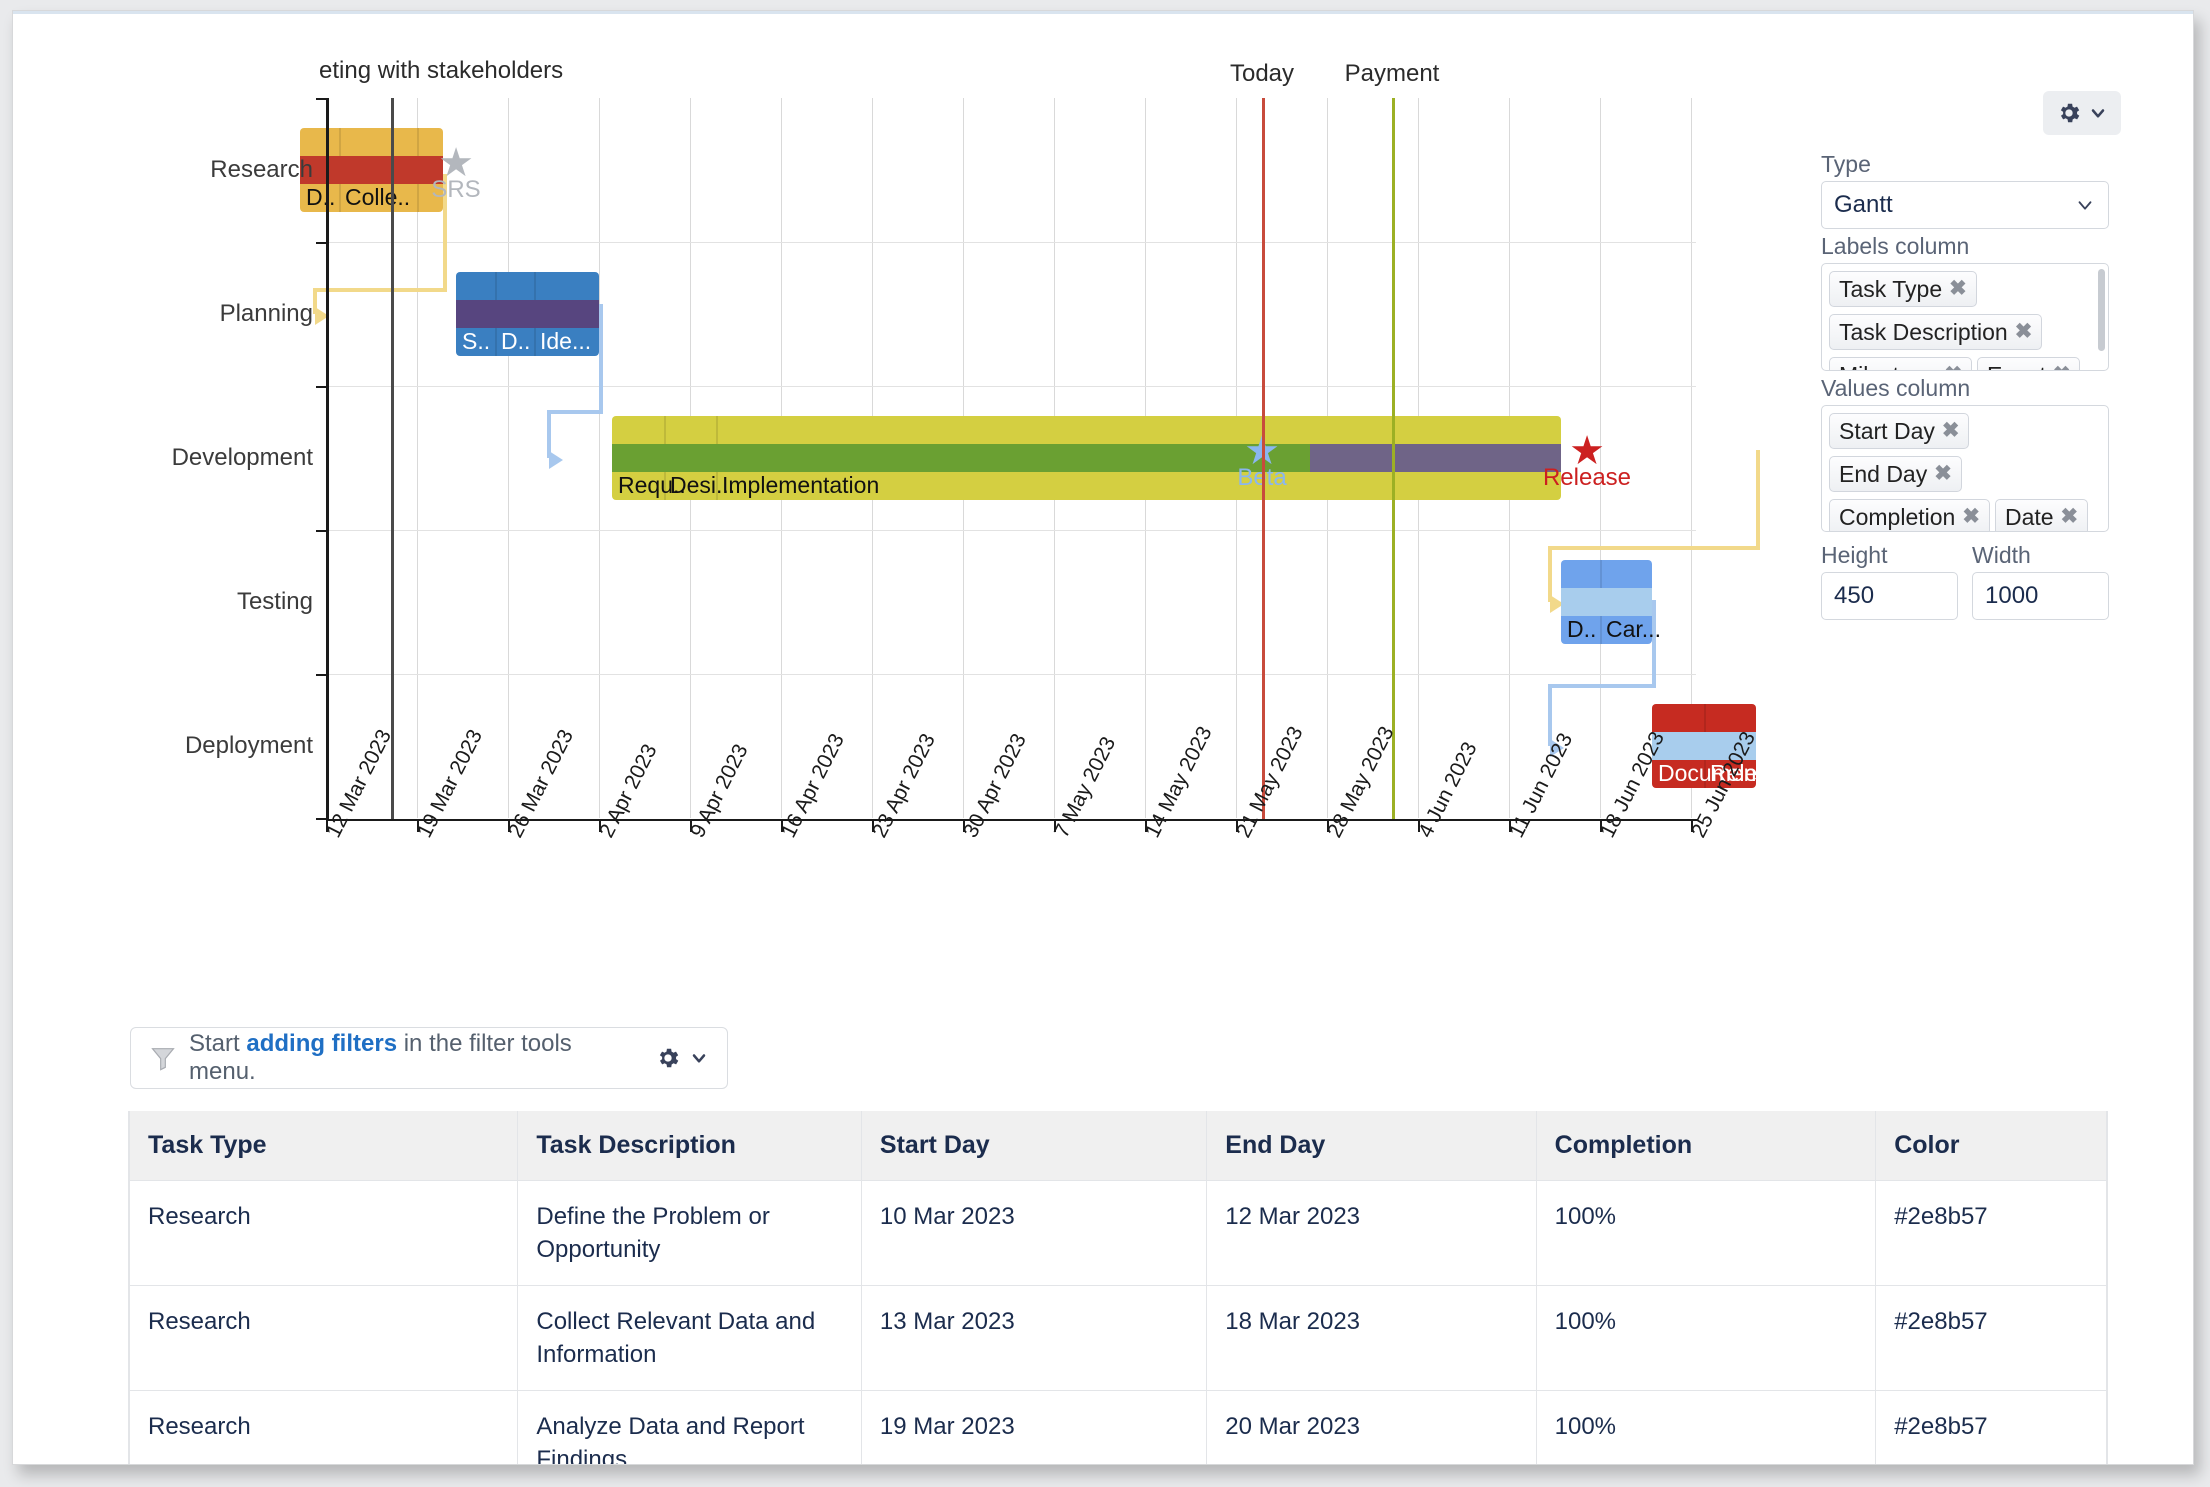 The image size is (2210, 1487). Describe the element at coordinates (682, 1058) in the screenshot. I see `filter-tools-button` at that location.